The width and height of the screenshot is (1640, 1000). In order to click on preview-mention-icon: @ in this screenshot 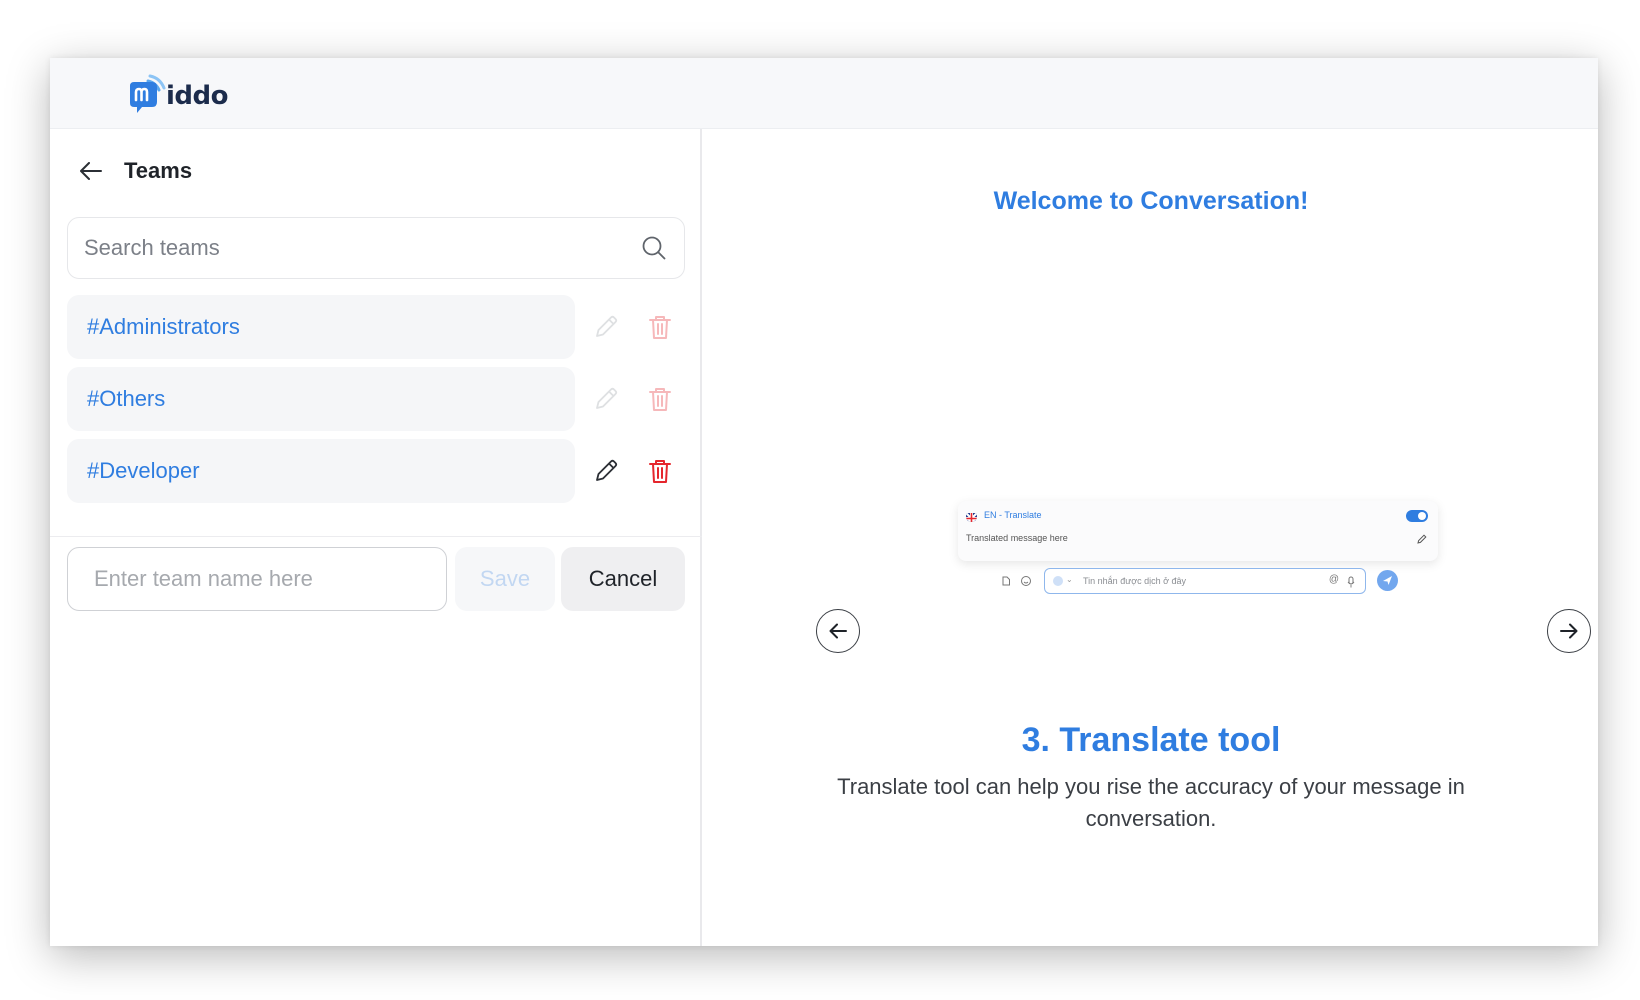, I will do `click(1333, 579)`.